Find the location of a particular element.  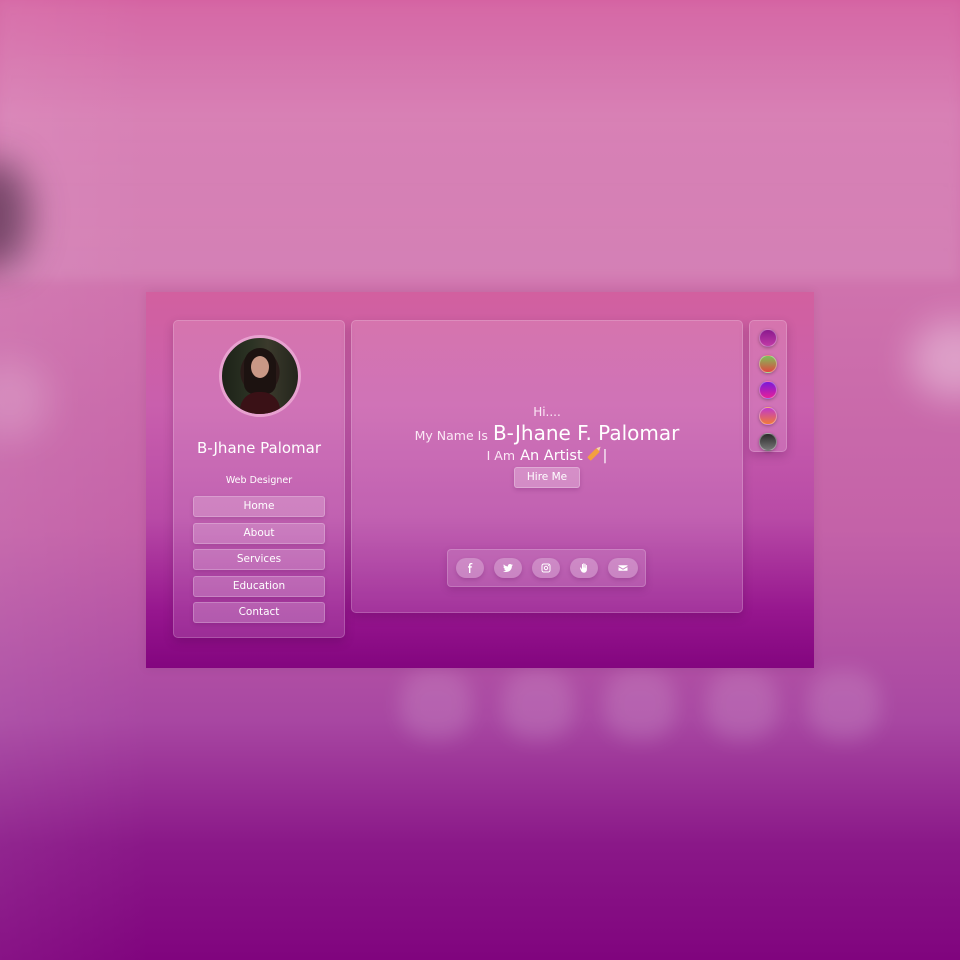

nav-contact-button: Contact is located at coordinates (259, 612).